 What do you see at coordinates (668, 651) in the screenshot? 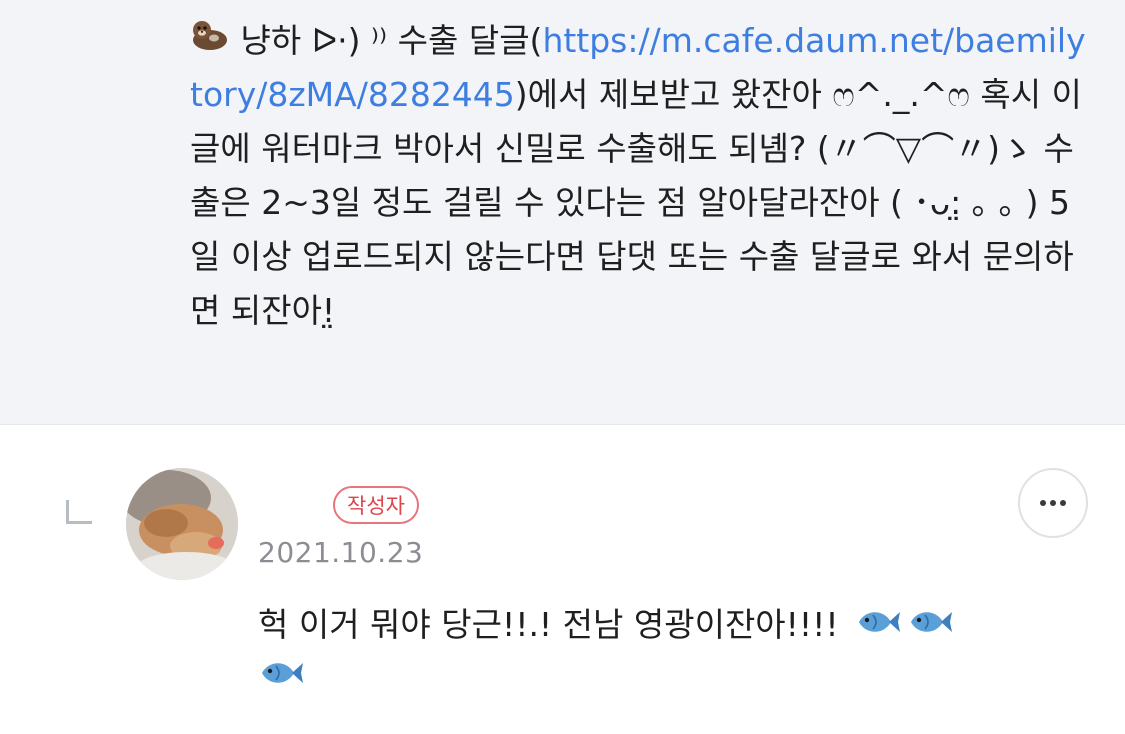
I see `reply-comment-text: 헉 이거 뭐야 당근!!.! 전남 영광이잔아!!!!` at bounding box center [668, 651].